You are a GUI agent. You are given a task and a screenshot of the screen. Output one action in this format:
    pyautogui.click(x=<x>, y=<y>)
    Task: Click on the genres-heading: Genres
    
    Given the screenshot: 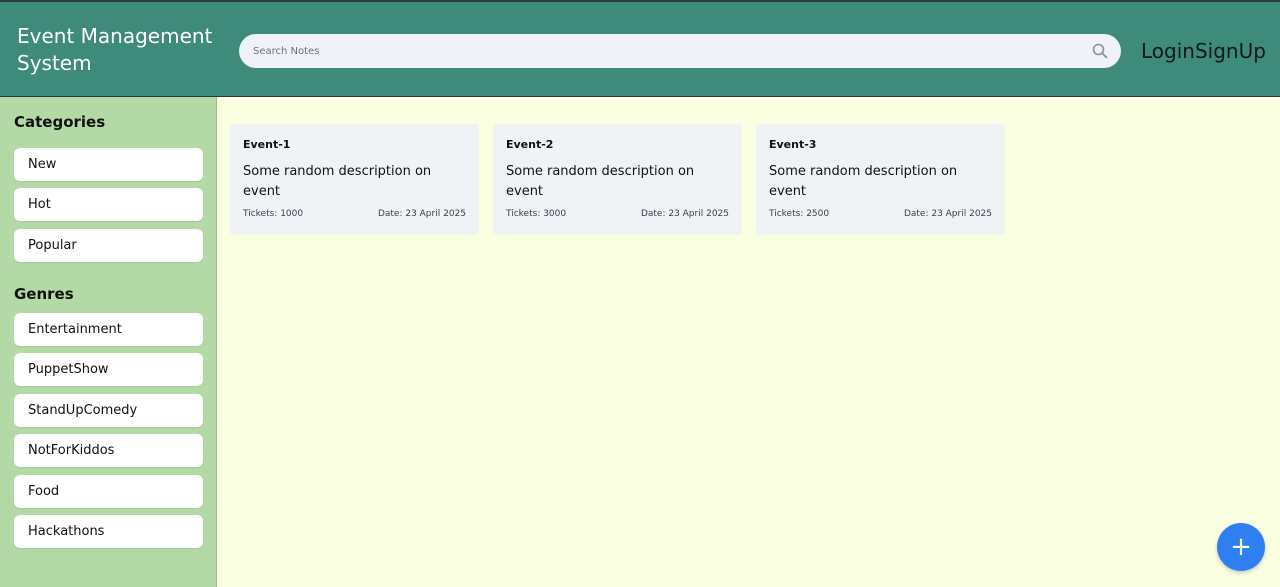 What is the action you would take?
    pyautogui.click(x=44, y=294)
    